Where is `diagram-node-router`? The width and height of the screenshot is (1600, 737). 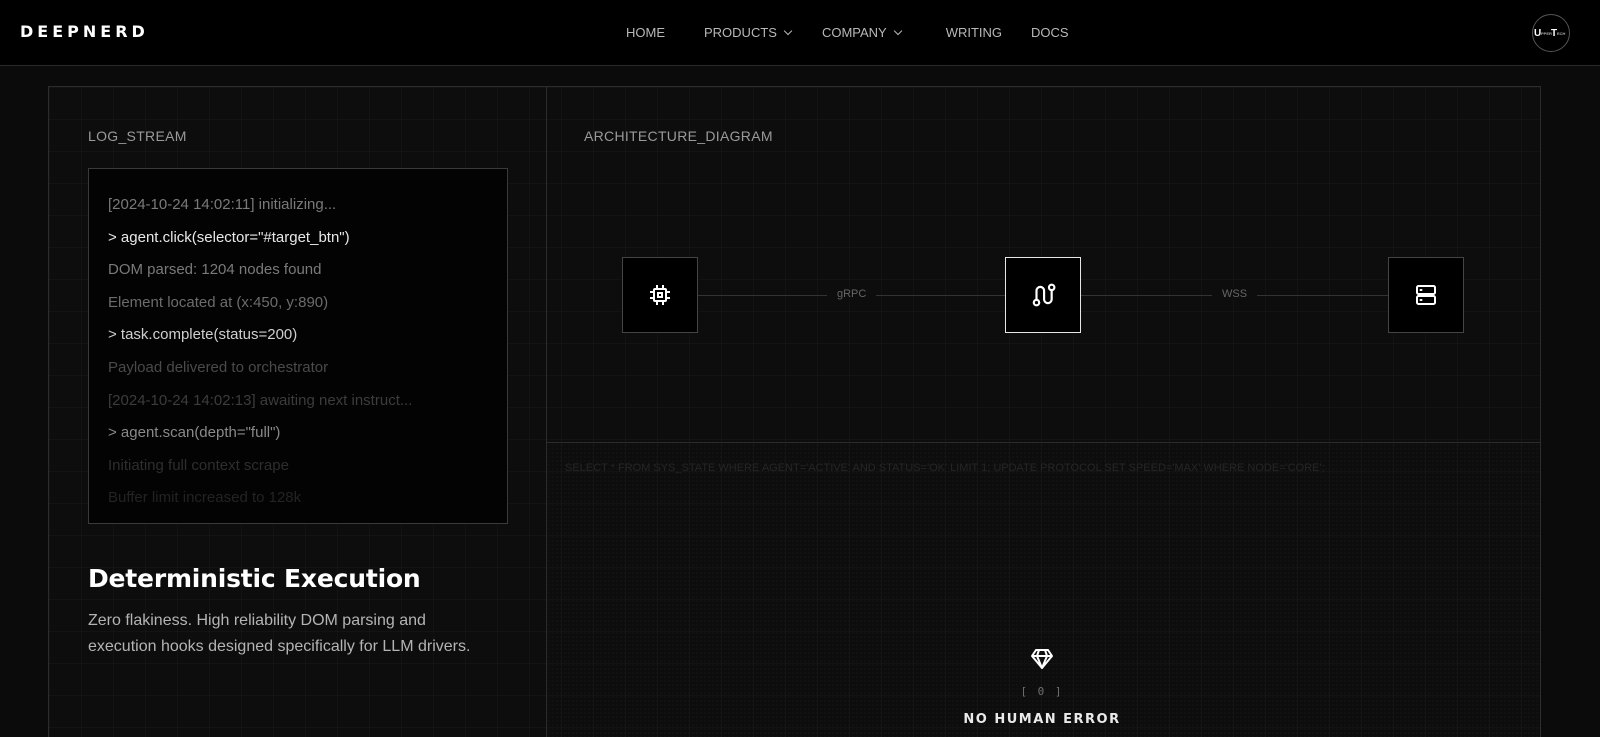
diagram-node-router is located at coordinates (1043, 295).